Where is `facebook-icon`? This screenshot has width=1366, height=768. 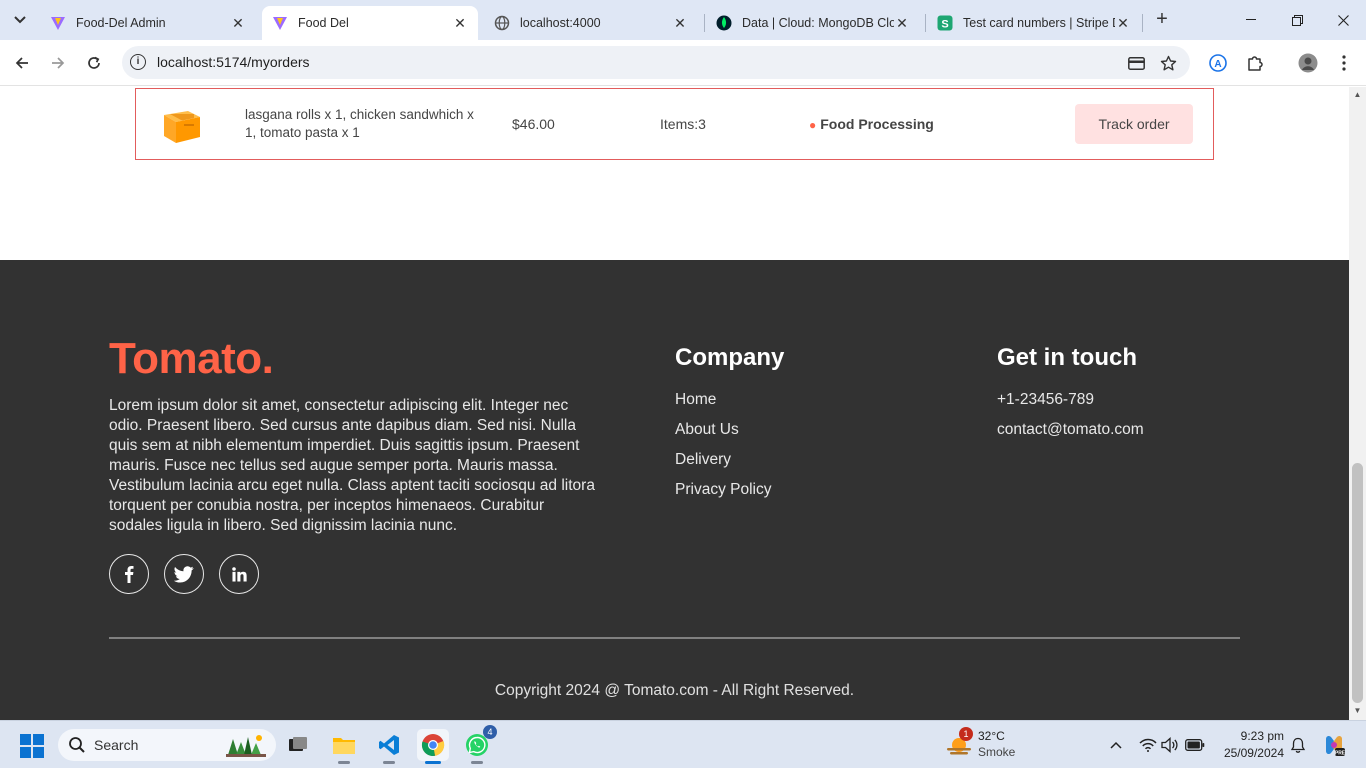
facebook-icon is located at coordinates (129, 574).